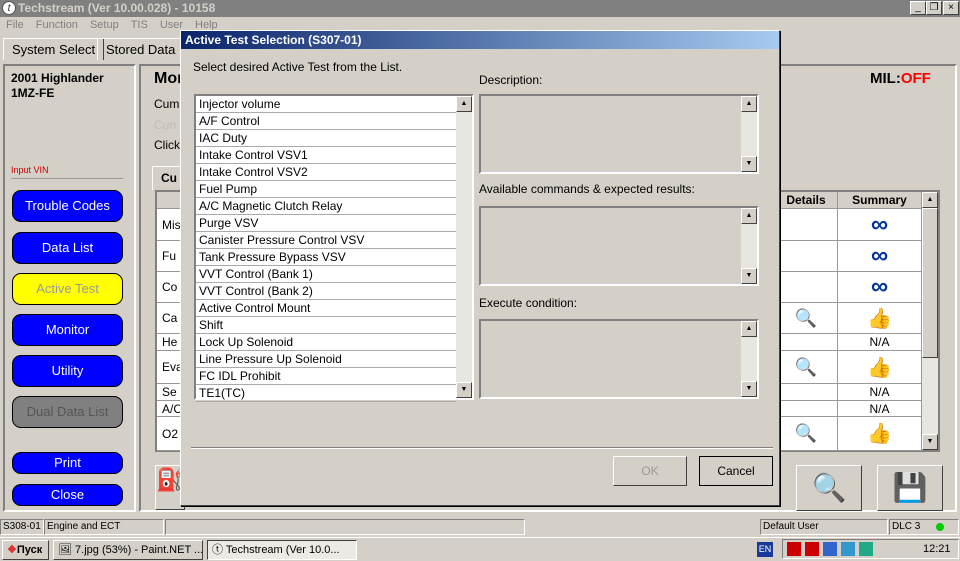  What do you see at coordinates (528, 303) in the screenshot?
I see `condition-label: Execute condition:` at bounding box center [528, 303].